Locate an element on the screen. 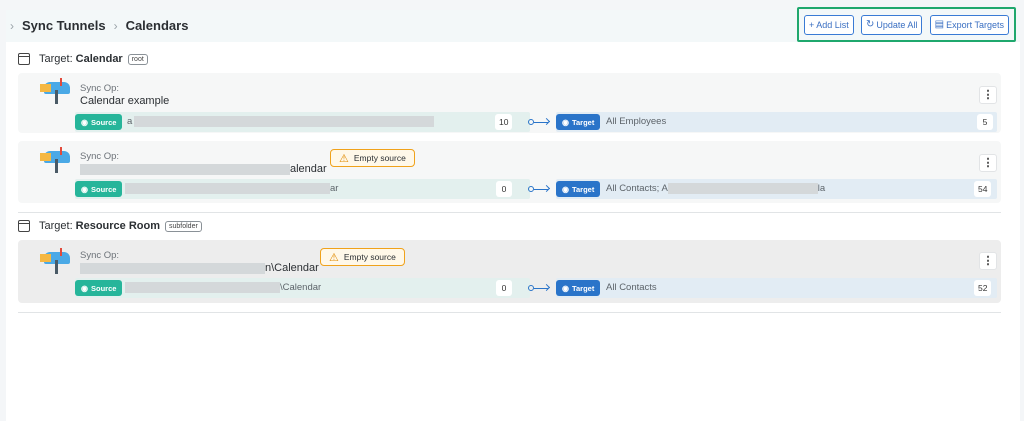 The width and height of the screenshot is (1024, 421). target-header-resource-room: Target: Resource Room subfolder is located at coordinates (110, 226).